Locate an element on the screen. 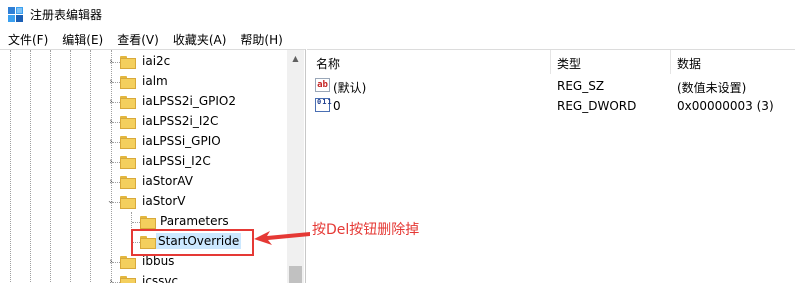  tree-item-ialm: › ialm is located at coordinates (143, 82).